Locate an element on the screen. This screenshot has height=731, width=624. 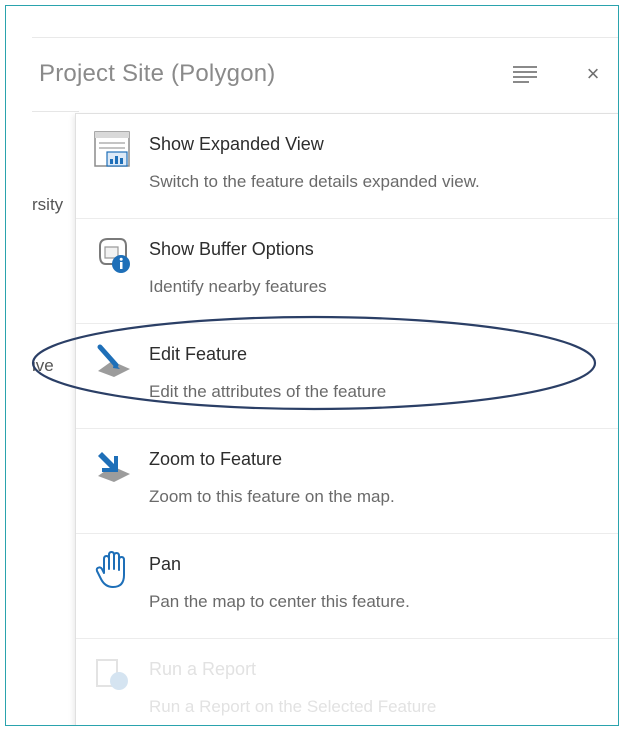
panel-header: Project Site (Polygon) × is located at coordinates (325, 74).